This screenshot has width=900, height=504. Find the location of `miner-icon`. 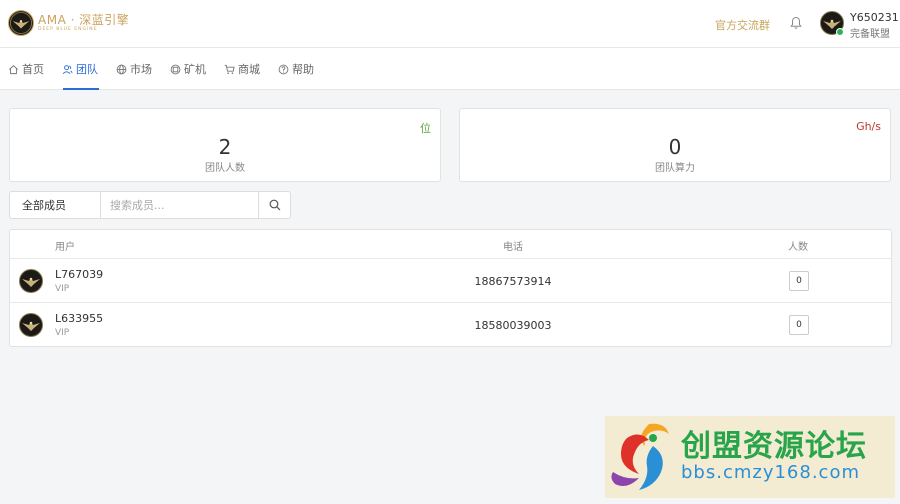

miner-icon is located at coordinates (175, 69).